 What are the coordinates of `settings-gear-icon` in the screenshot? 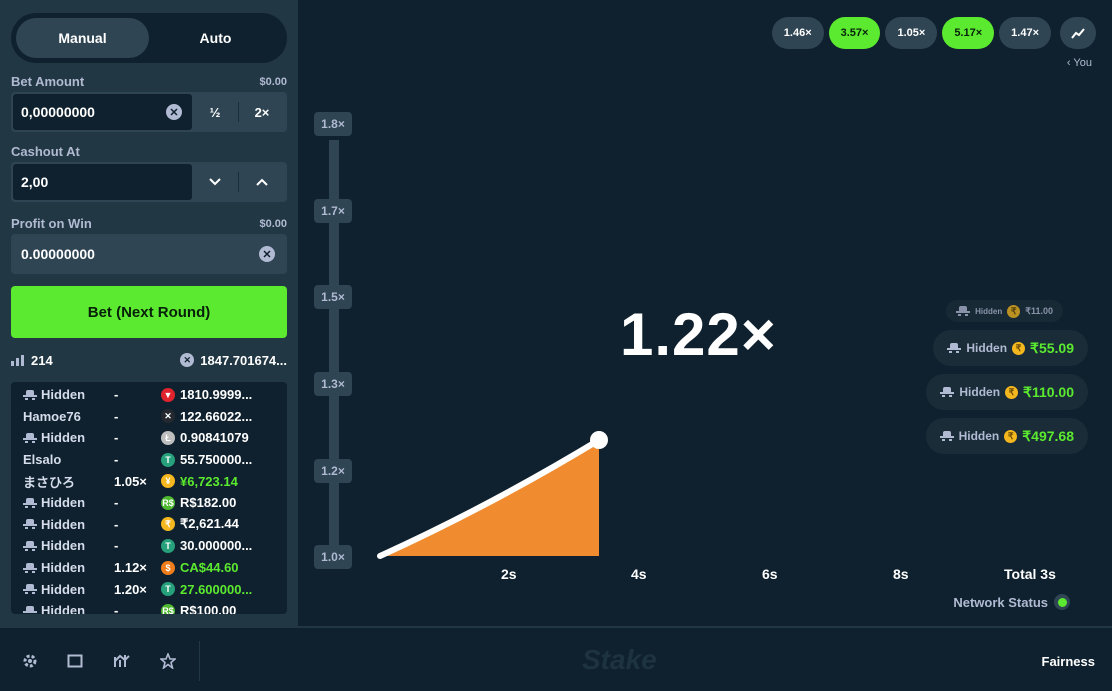 It's located at (30, 661).